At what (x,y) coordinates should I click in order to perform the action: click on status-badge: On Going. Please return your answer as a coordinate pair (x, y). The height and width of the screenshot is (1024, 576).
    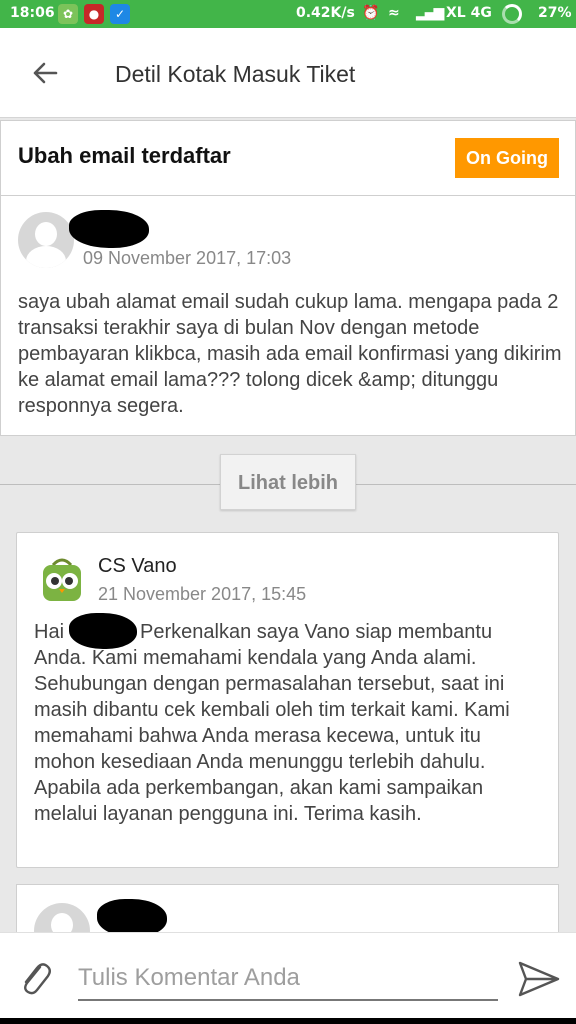
    Looking at the image, I should click on (507, 158).